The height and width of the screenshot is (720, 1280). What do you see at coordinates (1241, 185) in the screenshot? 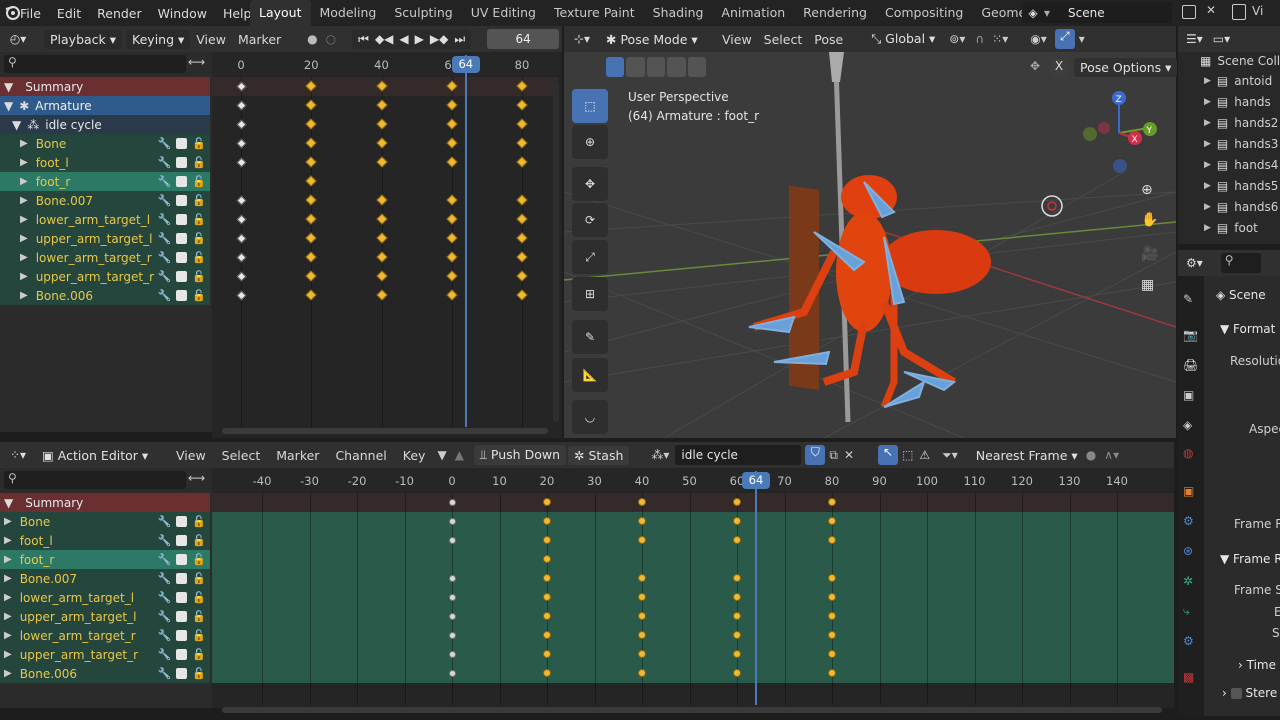
I see `outliner-item: ▶ ▤ hands5` at bounding box center [1241, 185].